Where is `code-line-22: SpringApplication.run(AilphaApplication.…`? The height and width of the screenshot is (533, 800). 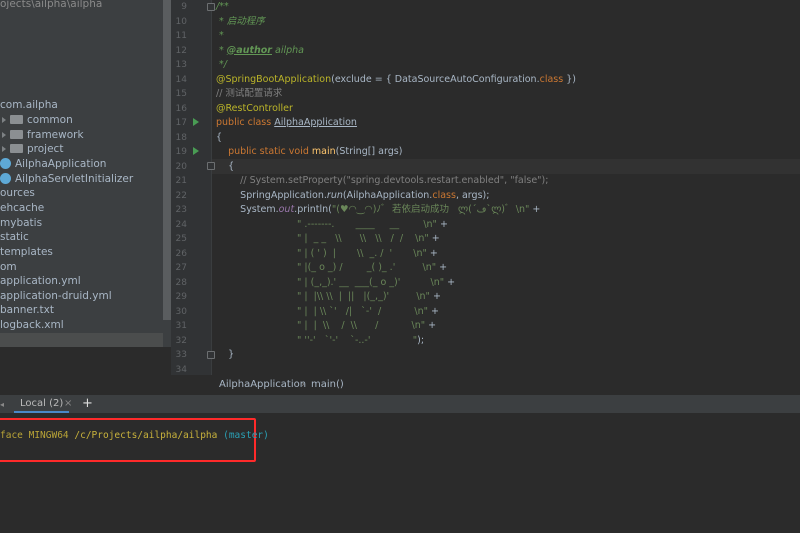 code-line-22: SpringApplication.run(AilphaApplication.… is located at coordinates (353, 195).